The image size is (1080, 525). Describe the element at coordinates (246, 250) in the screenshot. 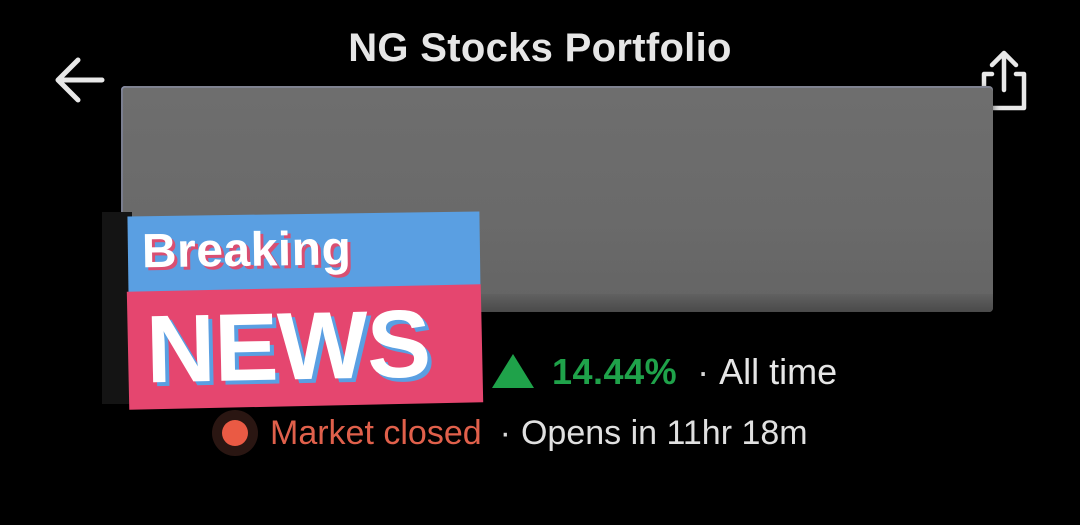

I see `breaking-label: Breaking` at that location.